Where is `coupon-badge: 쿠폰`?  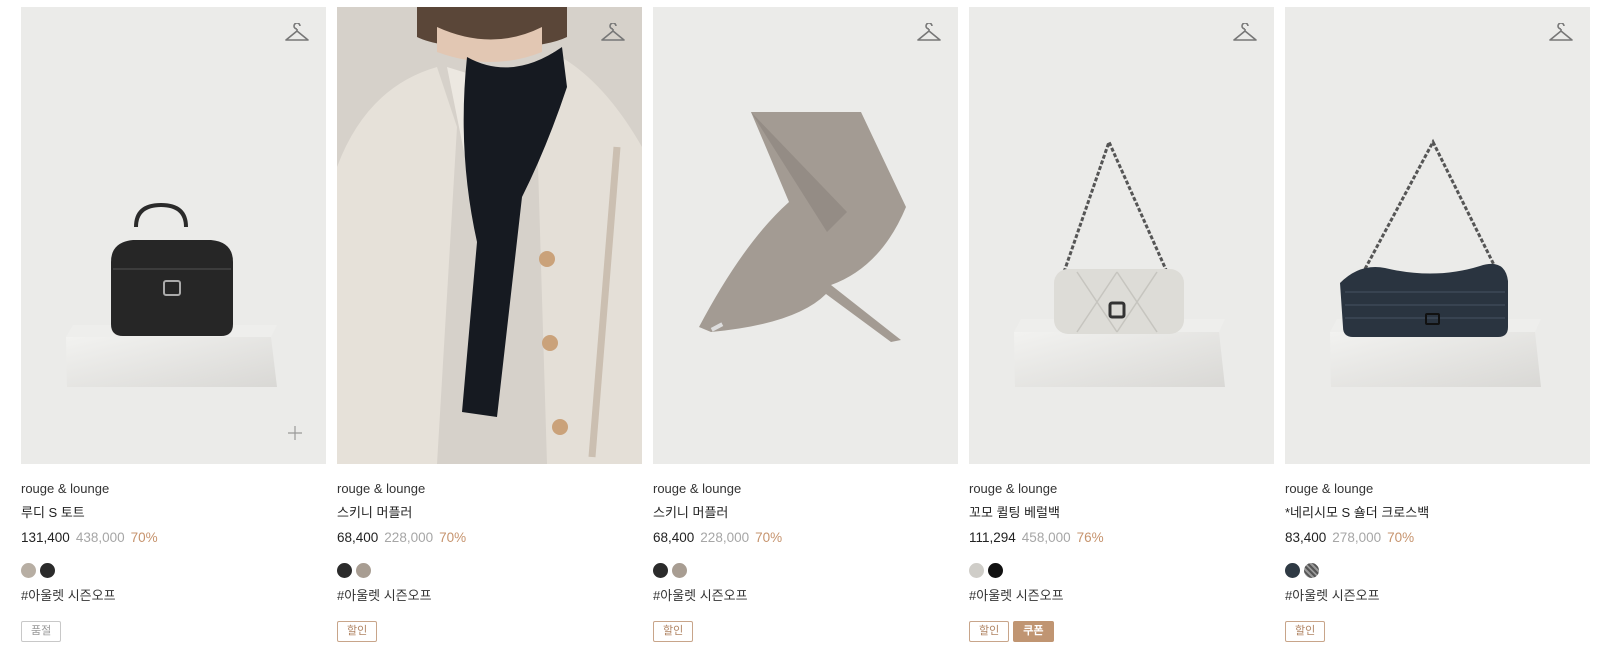 coupon-badge: 쿠폰 is located at coordinates (1033, 631).